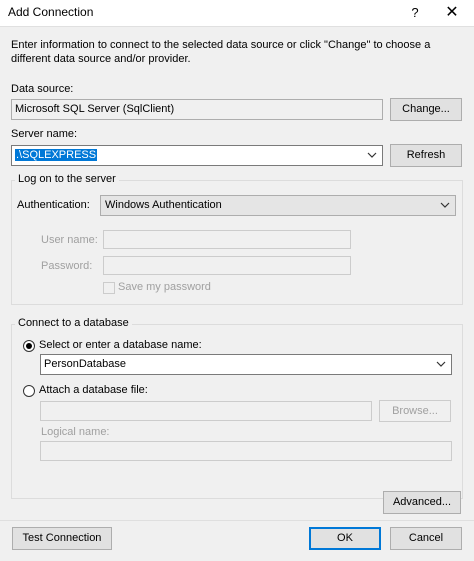 The width and height of the screenshot is (474, 561). Describe the element at coordinates (109, 288) in the screenshot. I see `save-password-checkbox` at that location.